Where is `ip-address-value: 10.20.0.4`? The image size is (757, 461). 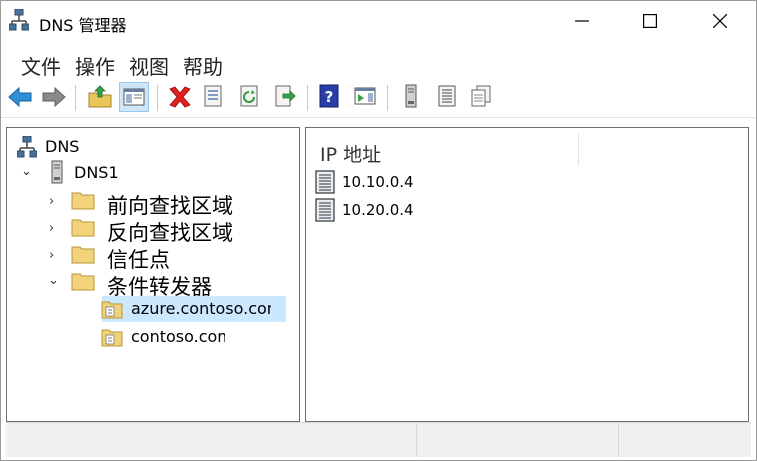
ip-address-value: 10.20.0.4 is located at coordinates (378, 210).